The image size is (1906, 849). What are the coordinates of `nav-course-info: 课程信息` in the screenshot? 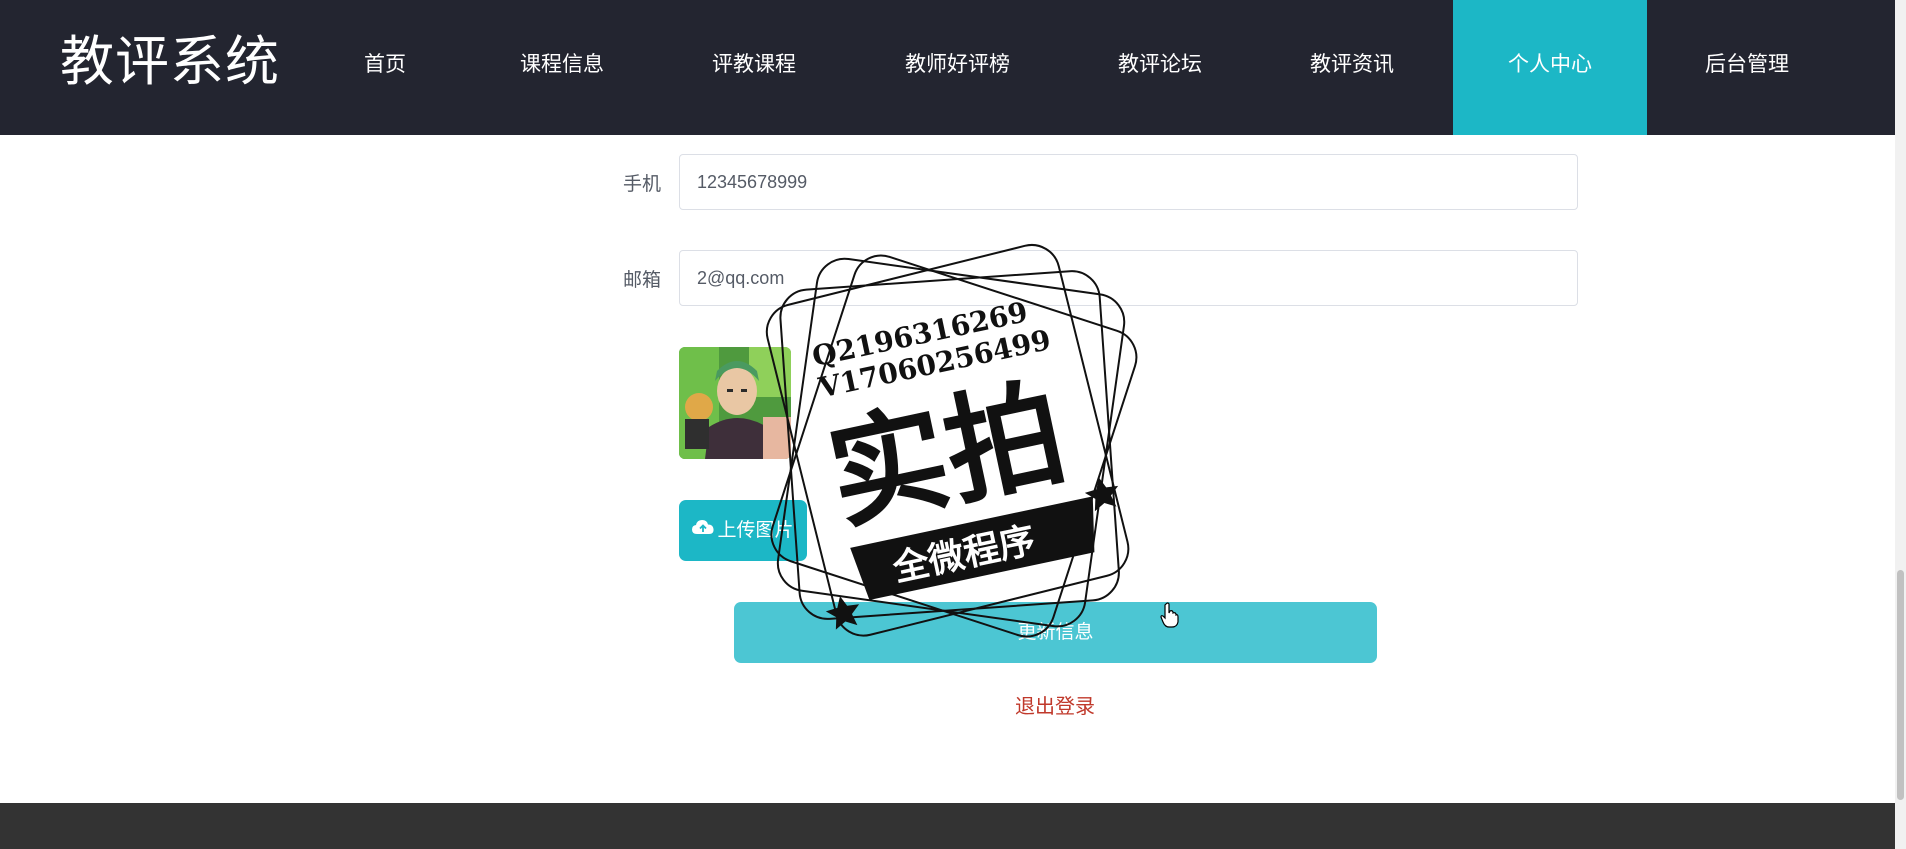 It's located at (562, 67).